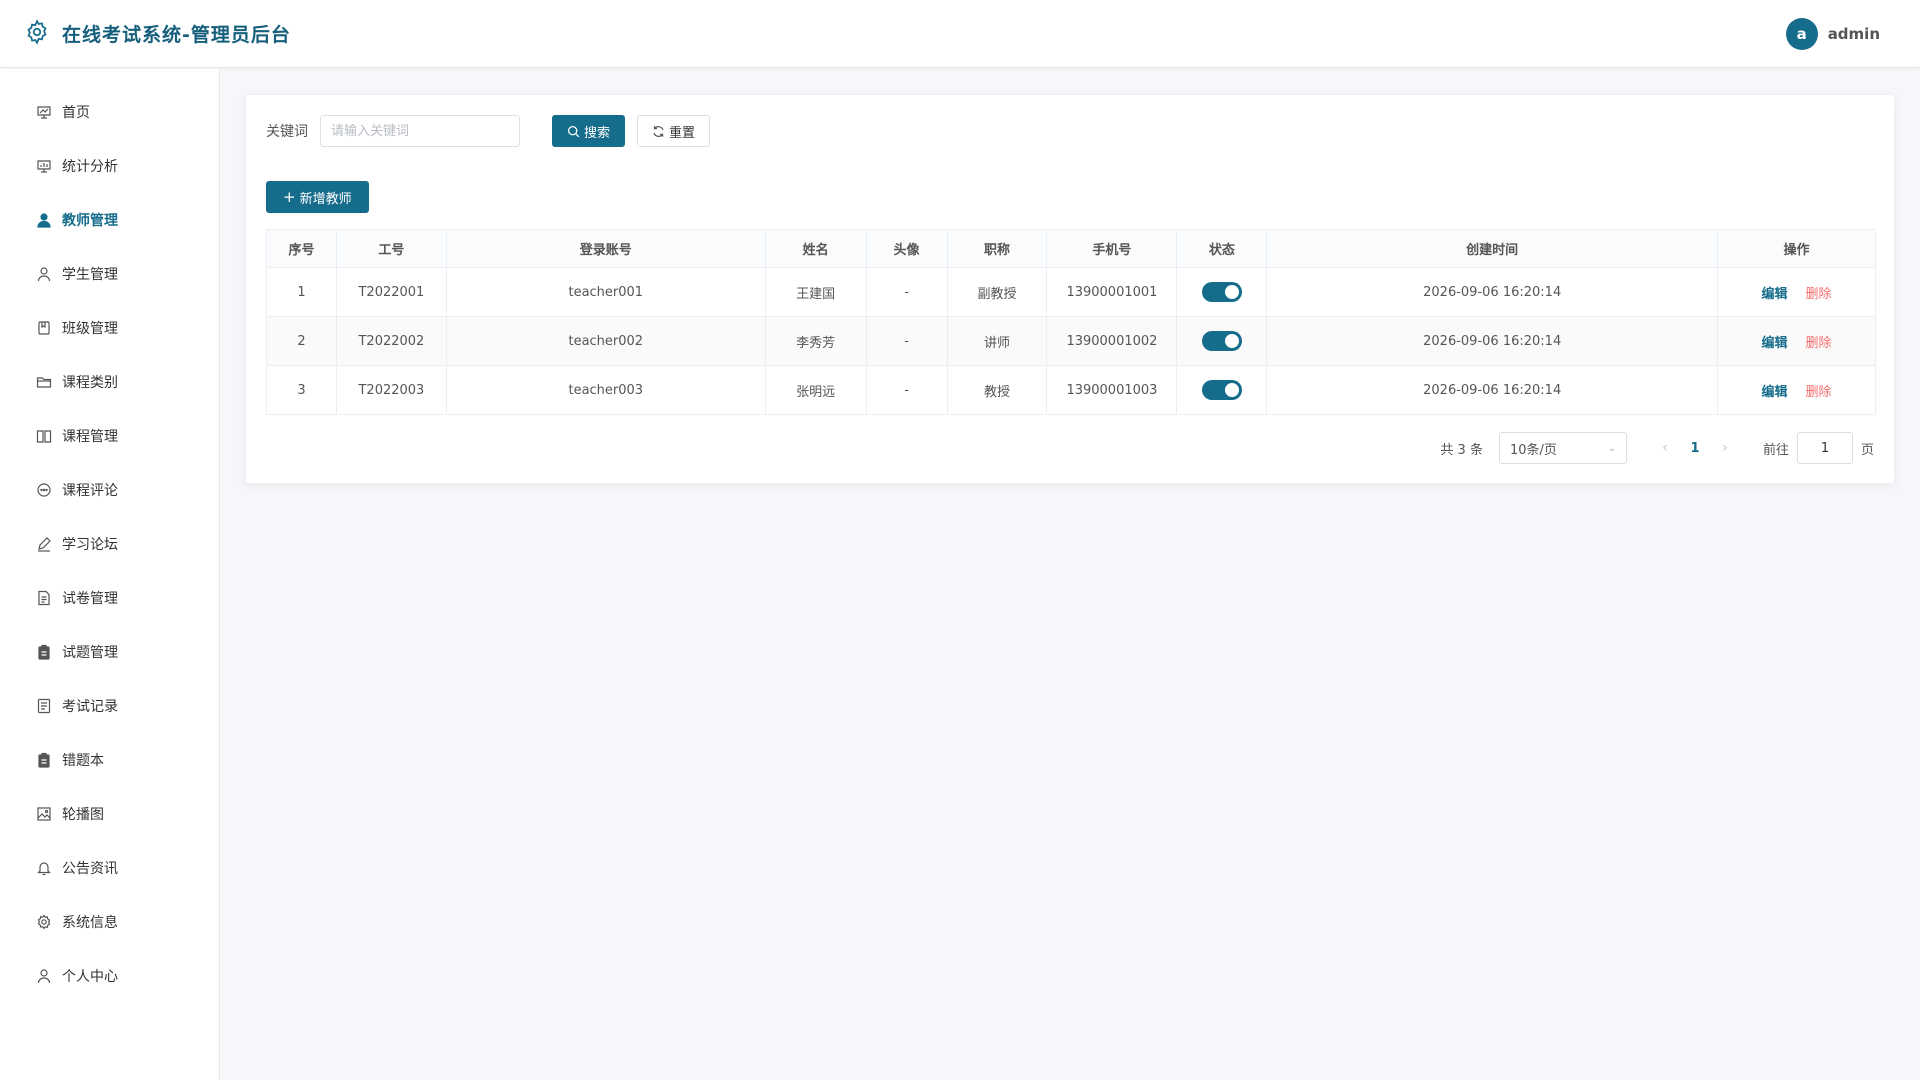  I want to click on sidebar-item: 试题管理, so click(109, 652).